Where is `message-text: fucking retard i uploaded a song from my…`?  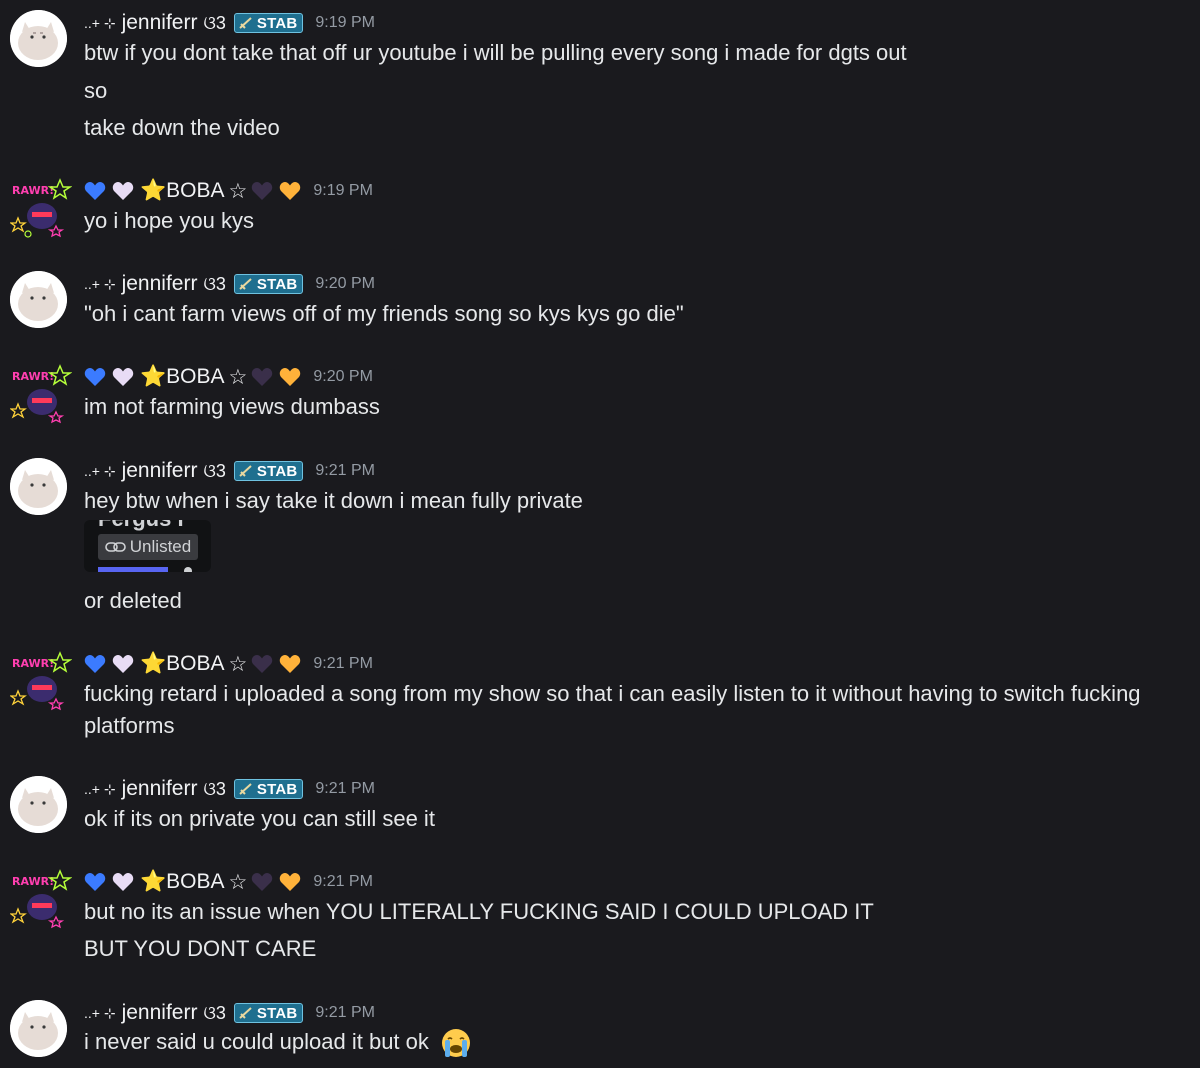
message-text: fucking retard i uploaded a song from my… is located at coordinates (612, 709).